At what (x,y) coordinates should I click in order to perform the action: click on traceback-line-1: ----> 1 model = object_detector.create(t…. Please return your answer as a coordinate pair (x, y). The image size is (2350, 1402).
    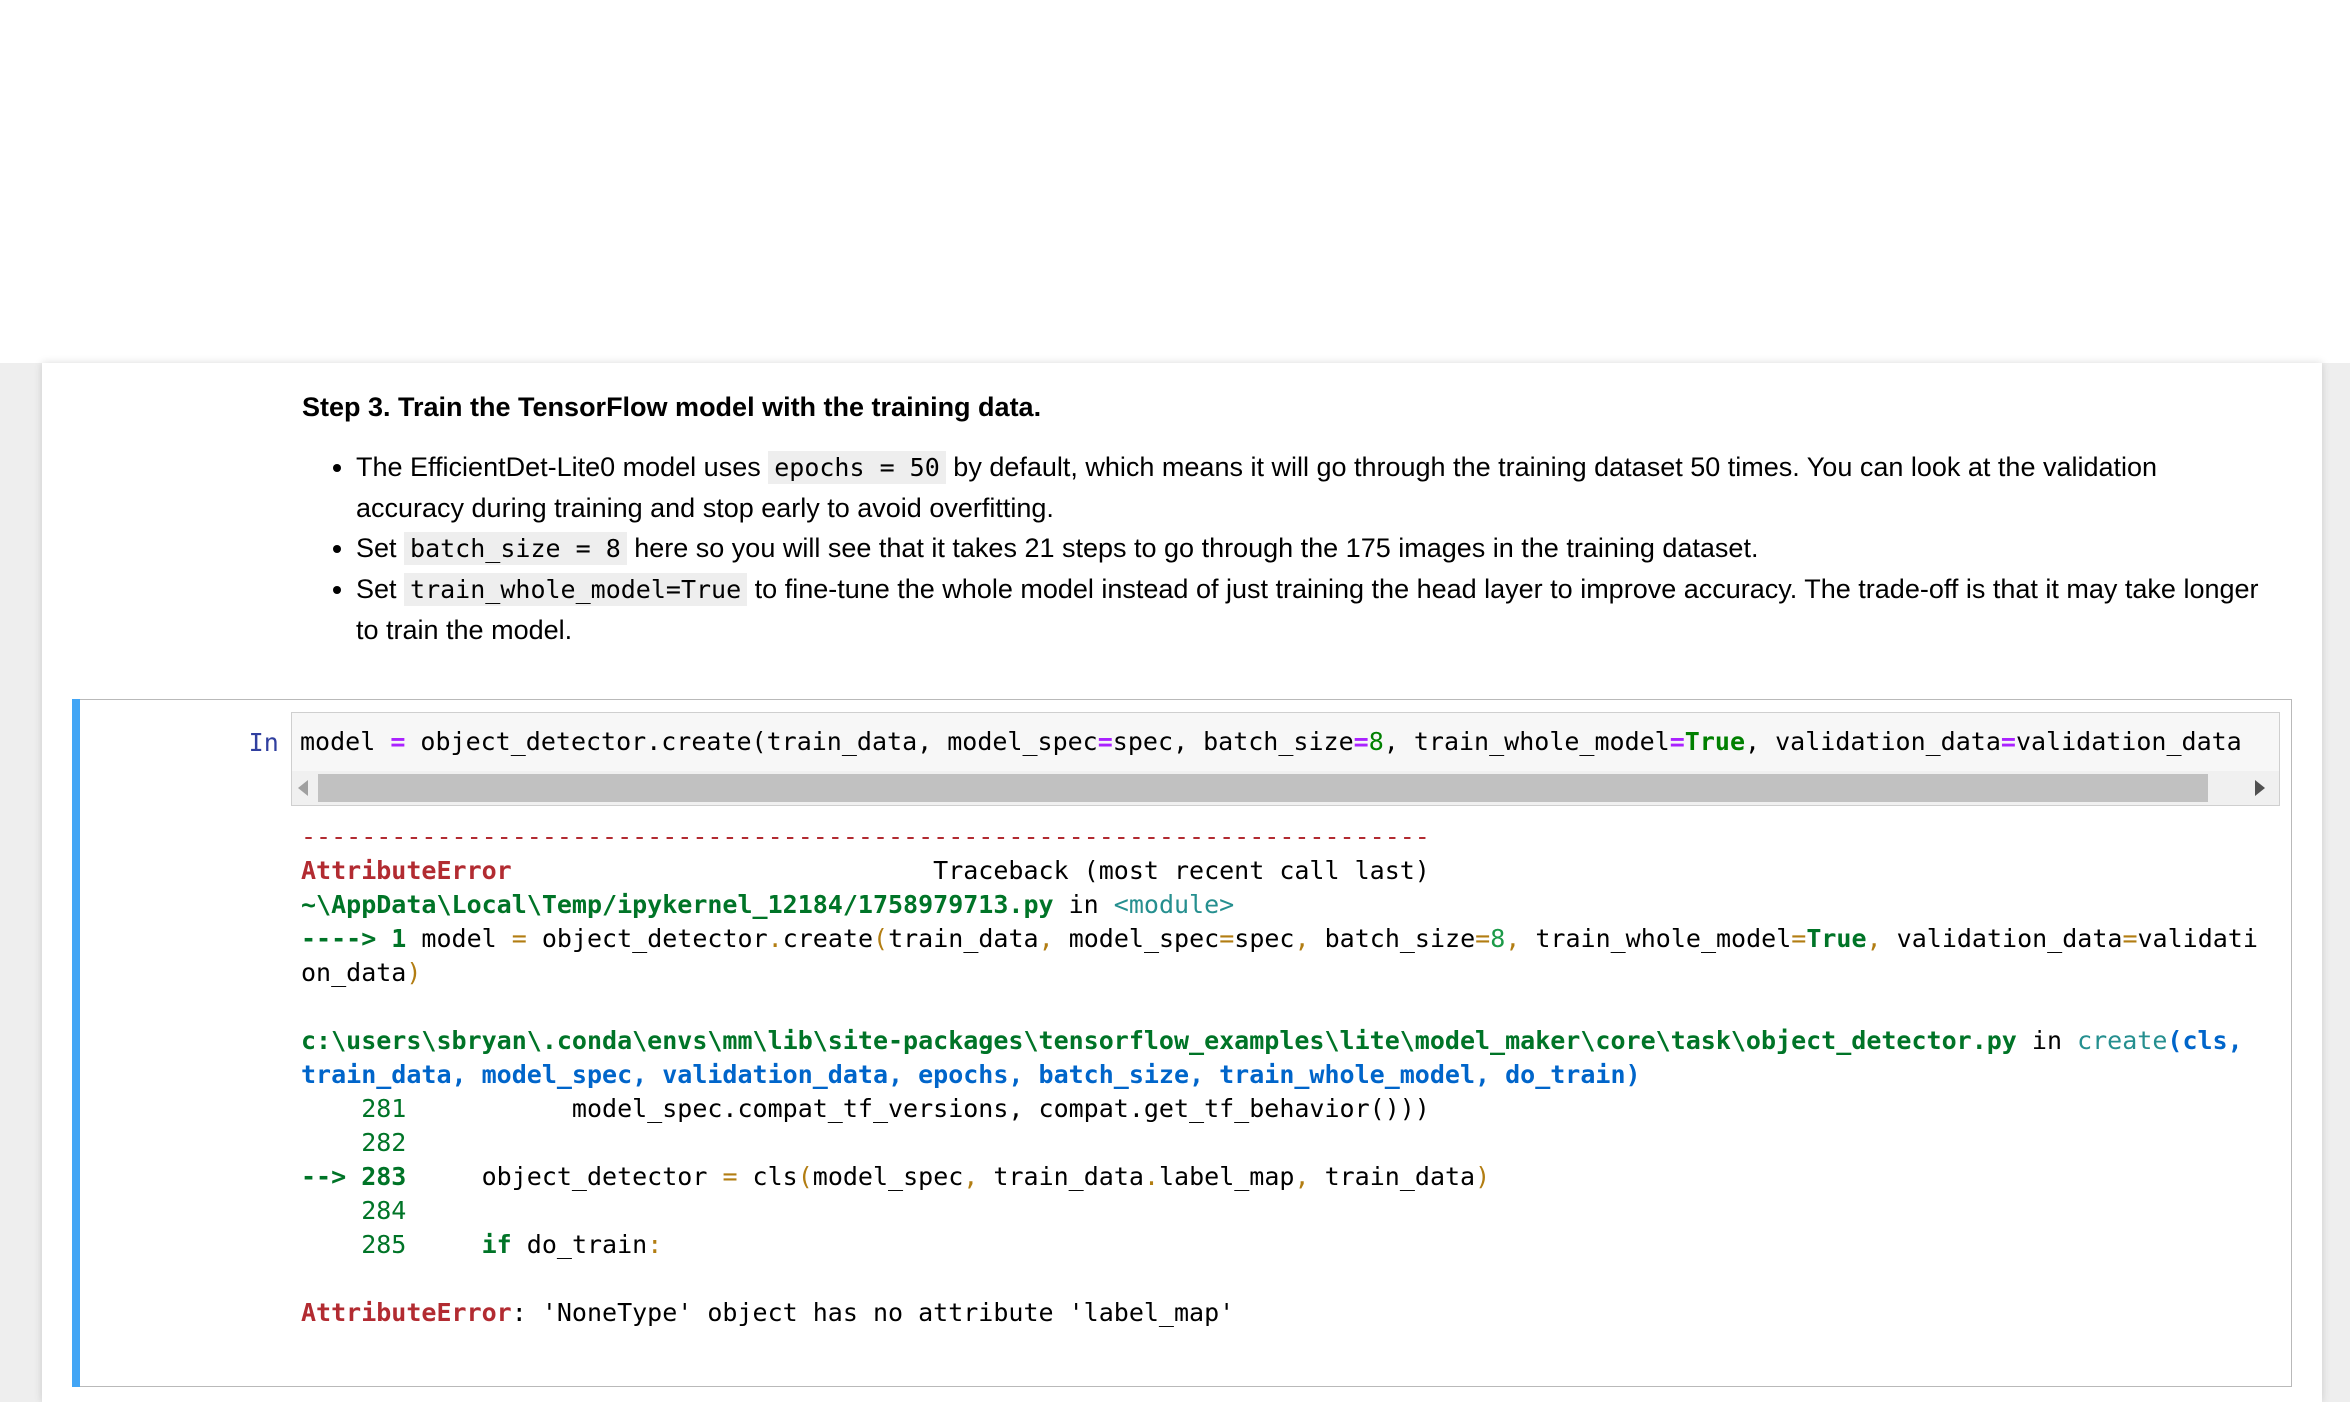
    Looking at the image, I should click on (1279, 955).